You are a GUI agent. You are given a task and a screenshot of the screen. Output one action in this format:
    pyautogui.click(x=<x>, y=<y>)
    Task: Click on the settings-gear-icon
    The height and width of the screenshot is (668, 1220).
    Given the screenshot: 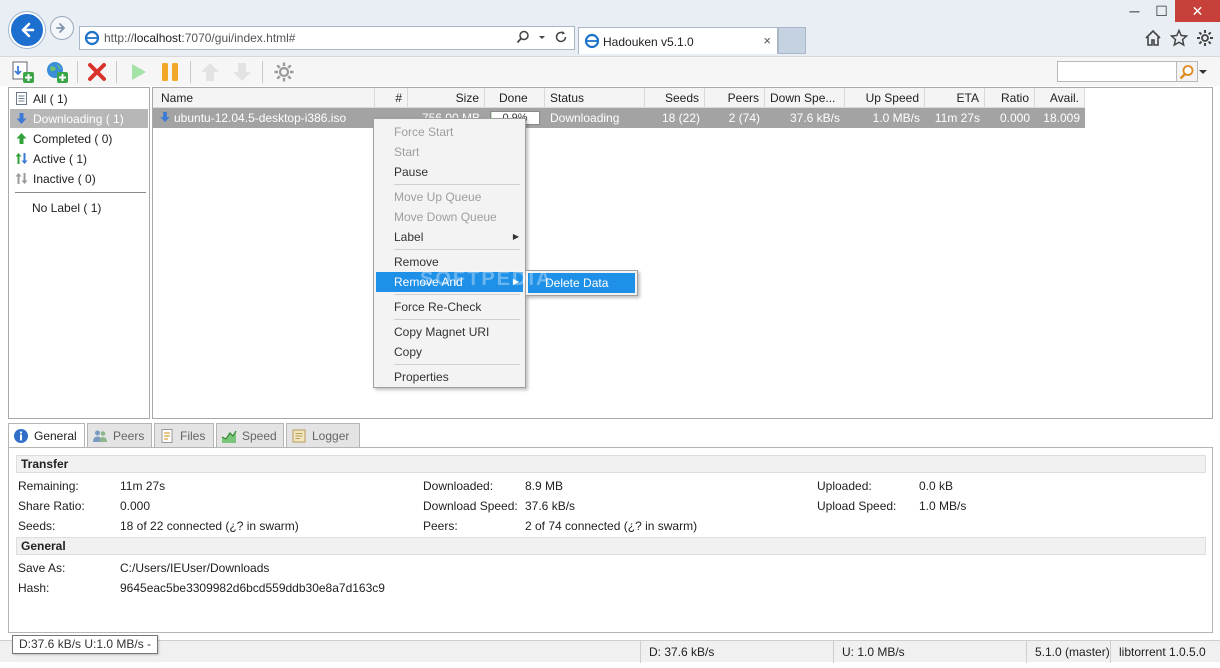 What is the action you would take?
    pyautogui.click(x=1205, y=38)
    